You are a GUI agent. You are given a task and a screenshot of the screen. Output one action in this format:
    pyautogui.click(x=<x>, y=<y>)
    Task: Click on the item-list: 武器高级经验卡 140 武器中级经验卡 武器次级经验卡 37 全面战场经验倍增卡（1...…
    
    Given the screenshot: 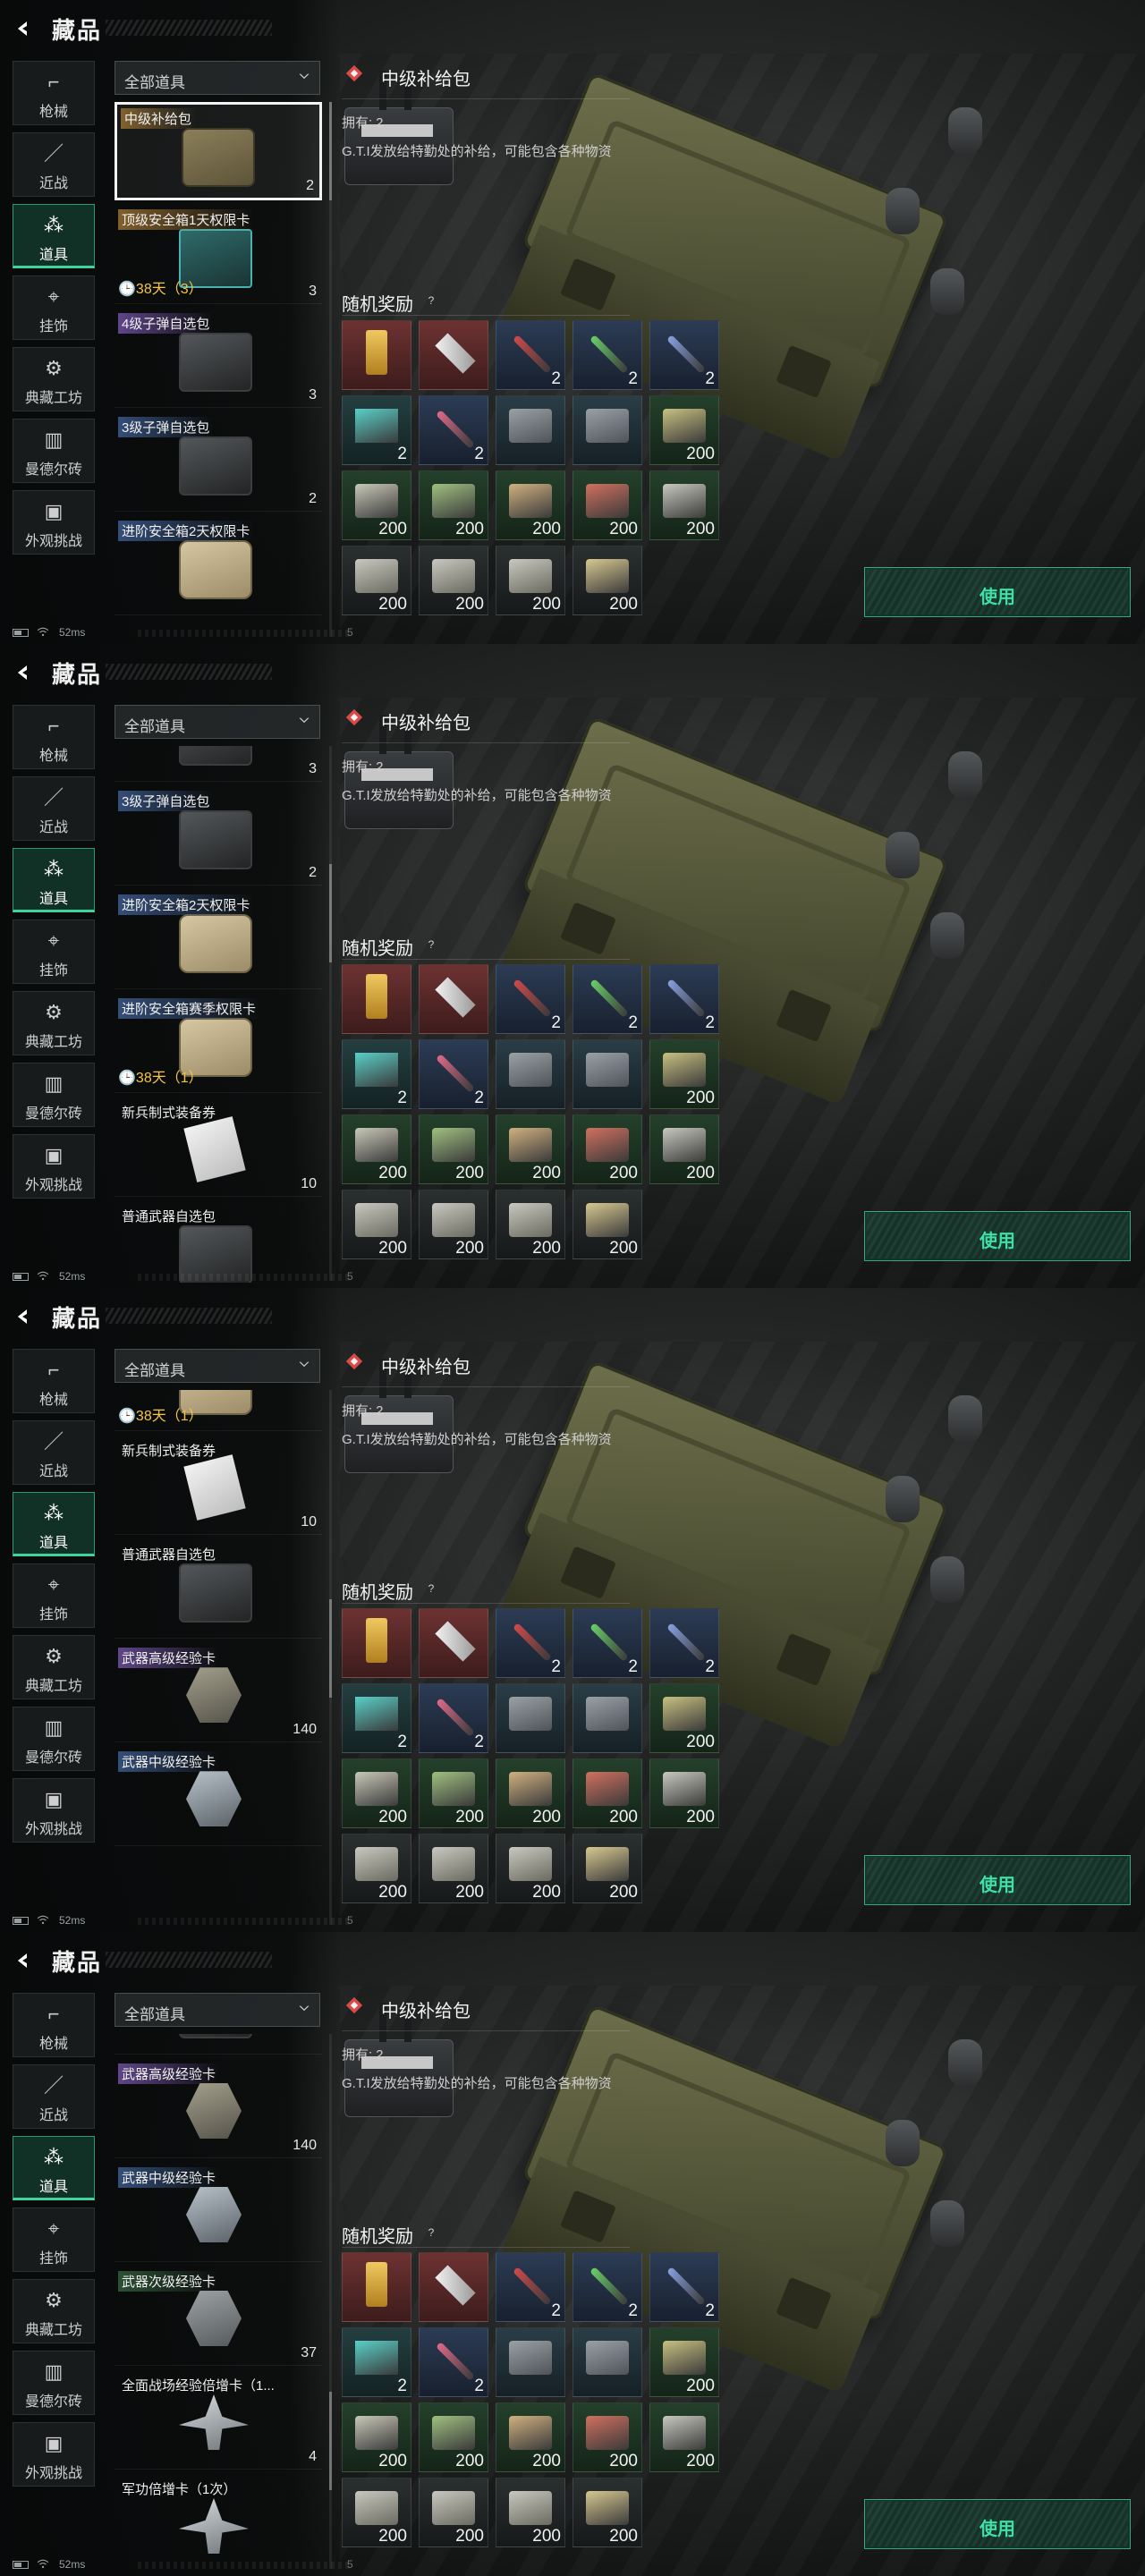 What is the action you would take?
    pyautogui.click(x=220, y=2302)
    